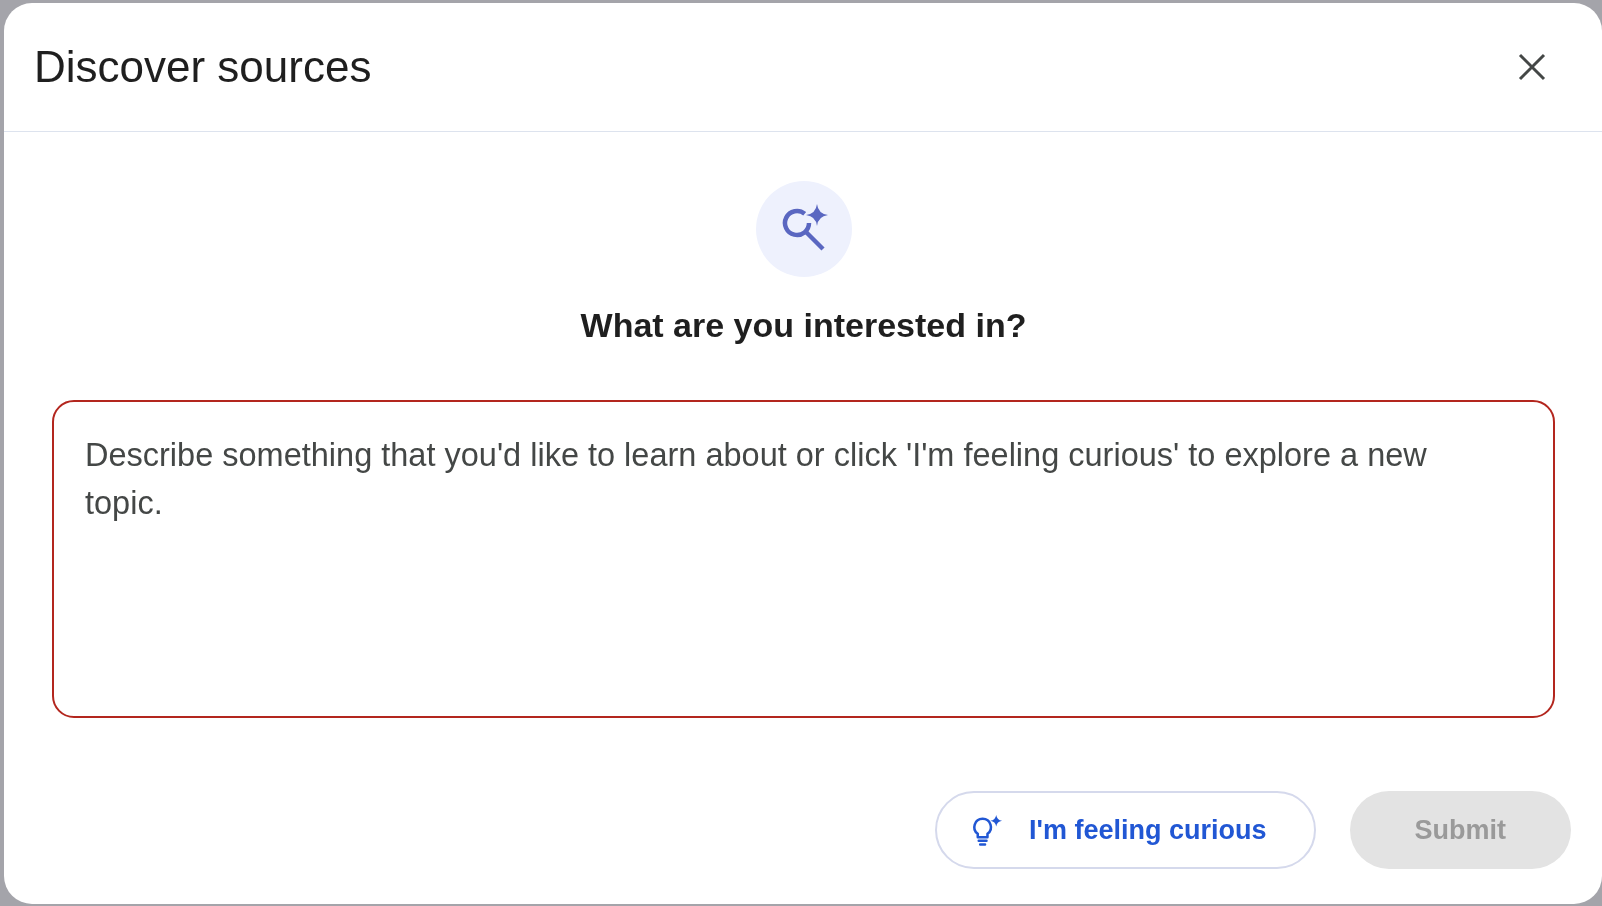 Image resolution: width=1602 pixels, height=906 pixels. What do you see at coordinates (803, 229) in the screenshot?
I see `search-sparkle-icon` at bounding box center [803, 229].